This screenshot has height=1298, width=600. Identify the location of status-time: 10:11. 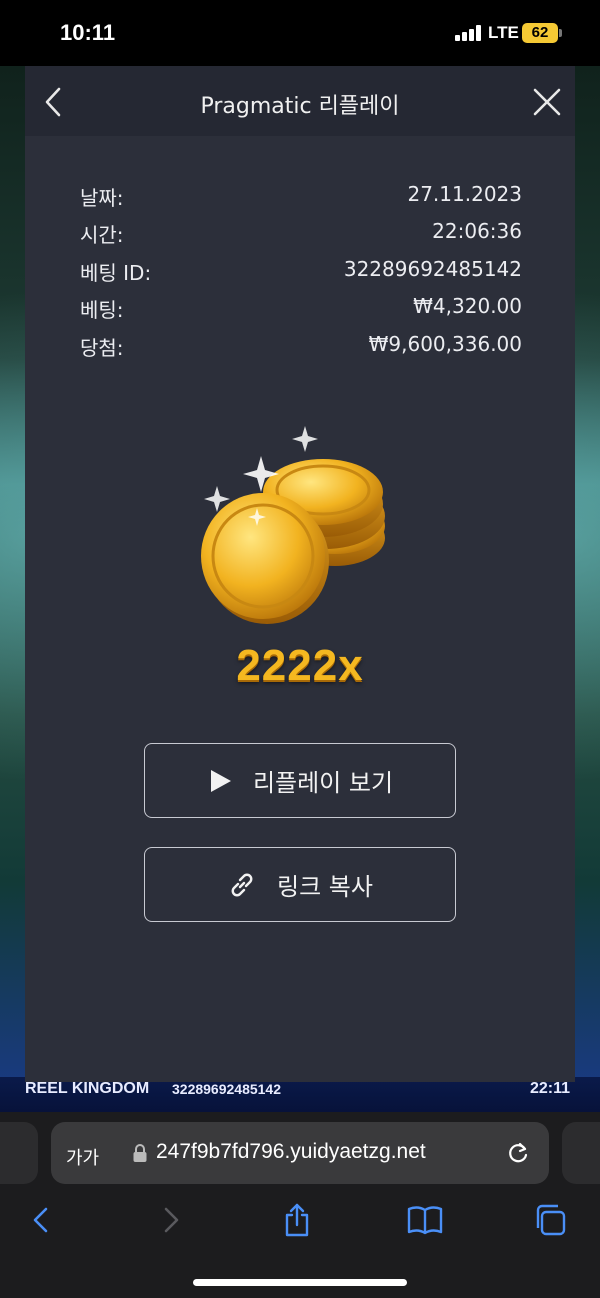
(88, 32).